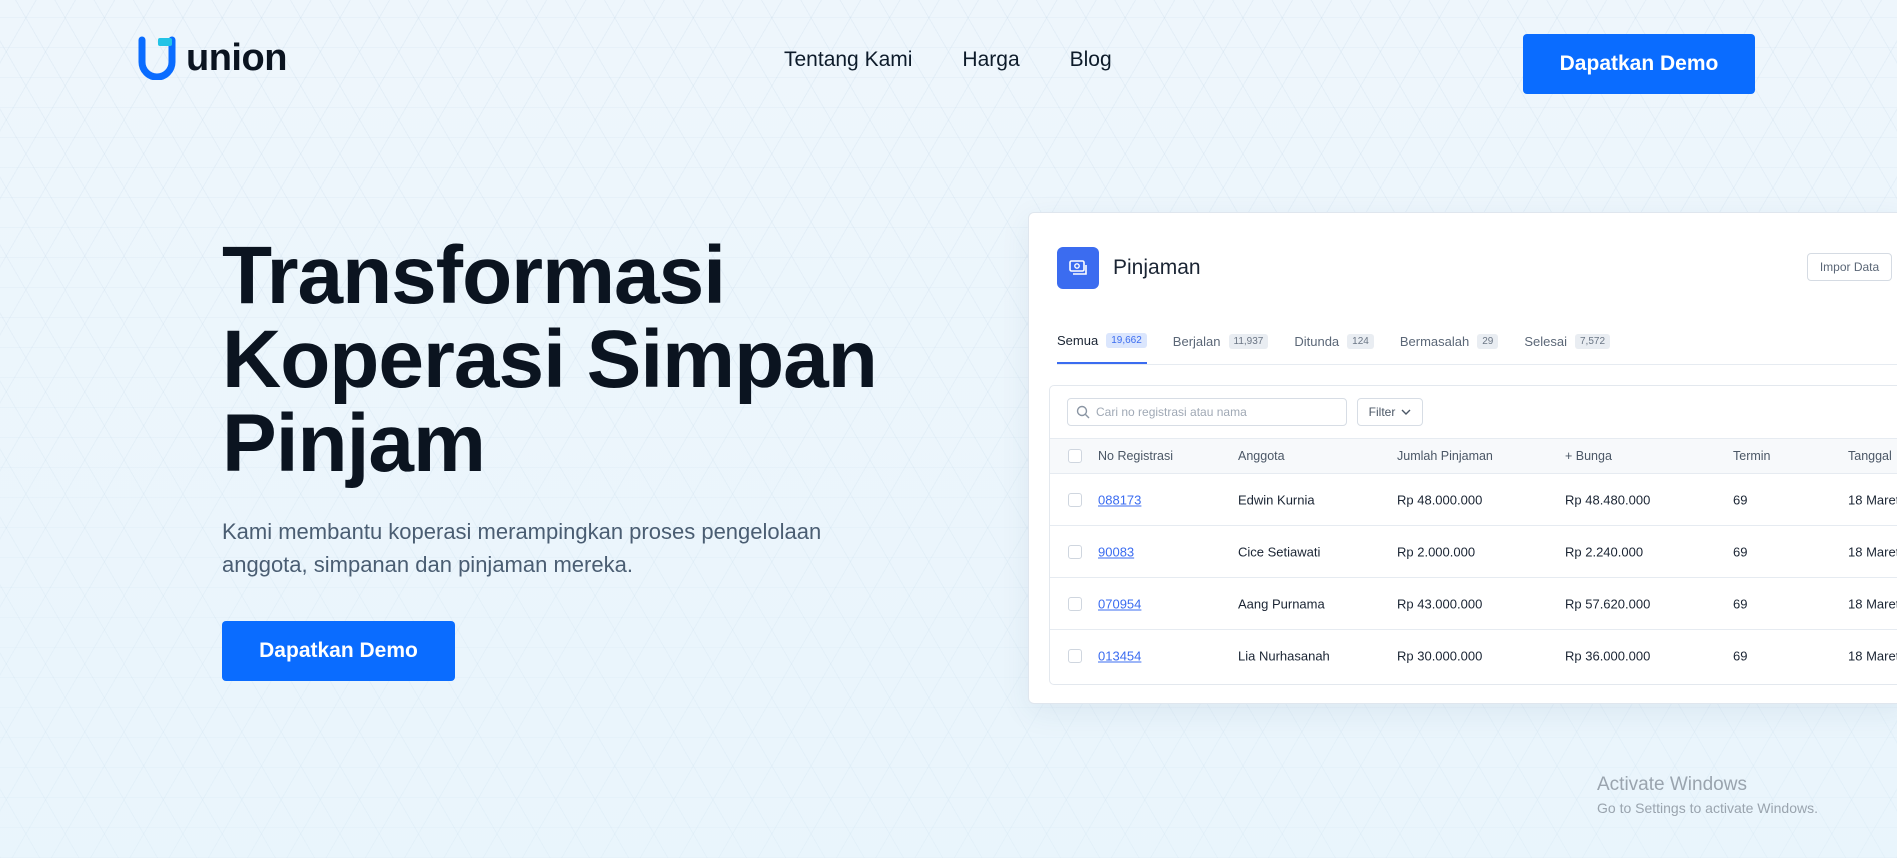 Image resolution: width=1897 pixels, height=858 pixels. Describe the element at coordinates (338, 651) in the screenshot. I see `hero-demo-button: Dapatkan Demo` at that location.